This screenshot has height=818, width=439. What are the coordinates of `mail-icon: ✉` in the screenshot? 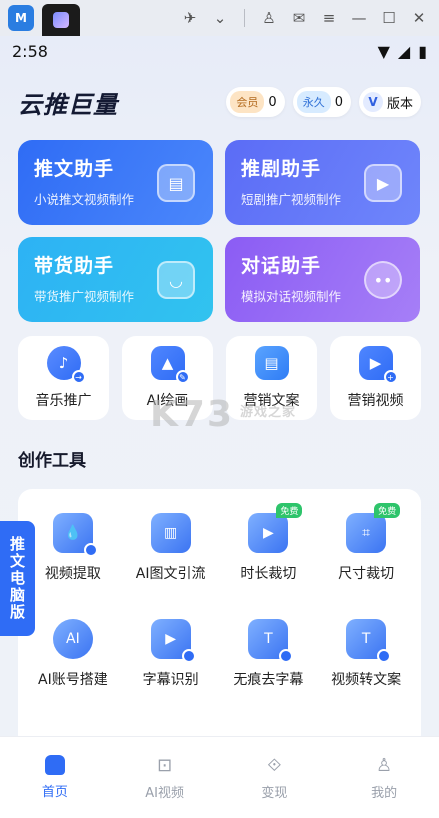 It's located at (299, 18).